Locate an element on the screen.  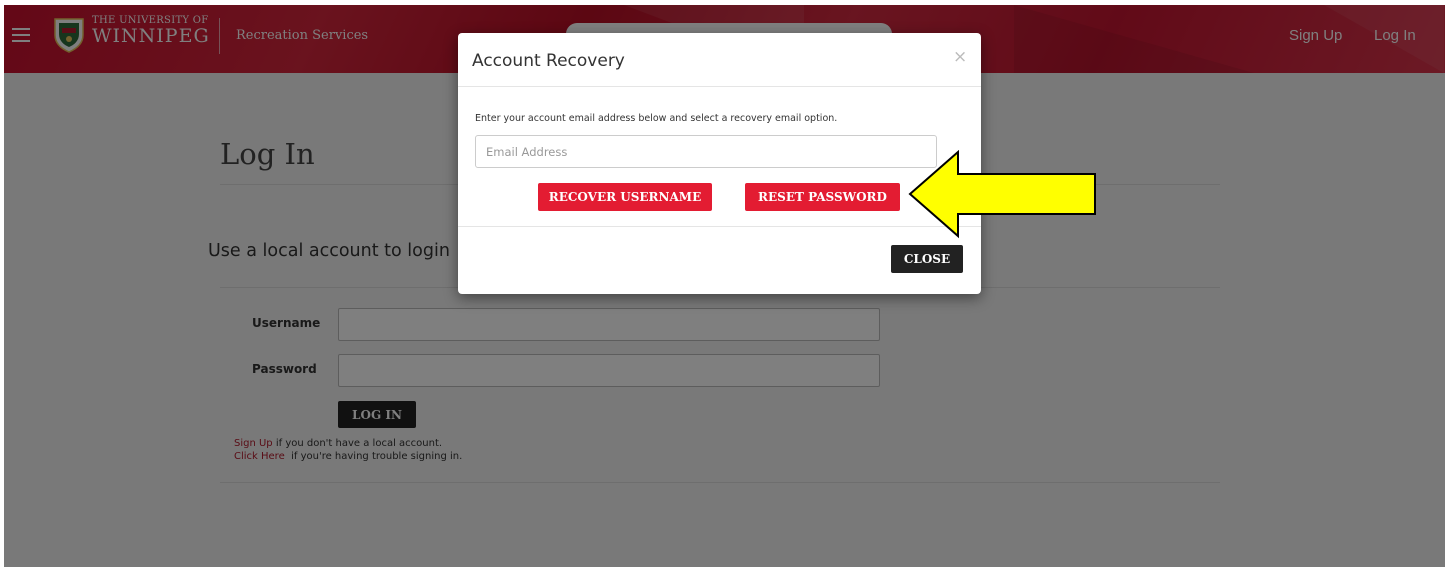
close-button: CLOSE is located at coordinates (927, 259).